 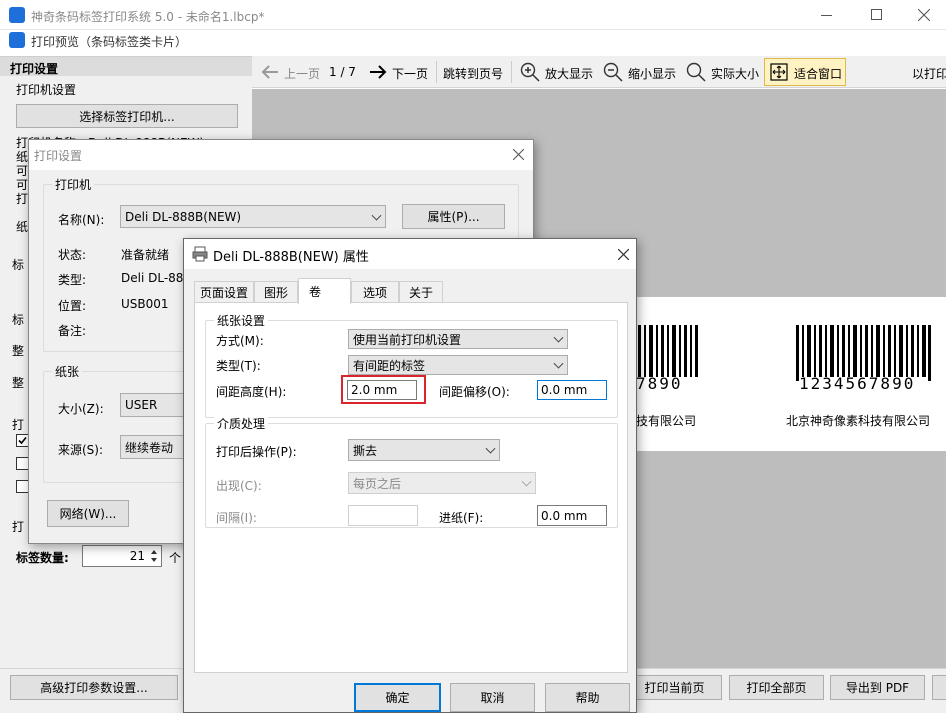 I want to click on label-count-value: 21, so click(x=137, y=556).